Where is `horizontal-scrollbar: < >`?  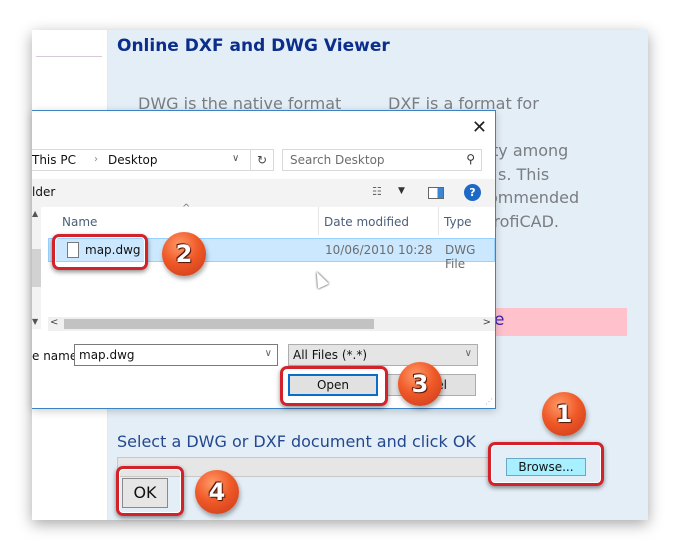 horizontal-scrollbar: < > is located at coordinates (271, 324).